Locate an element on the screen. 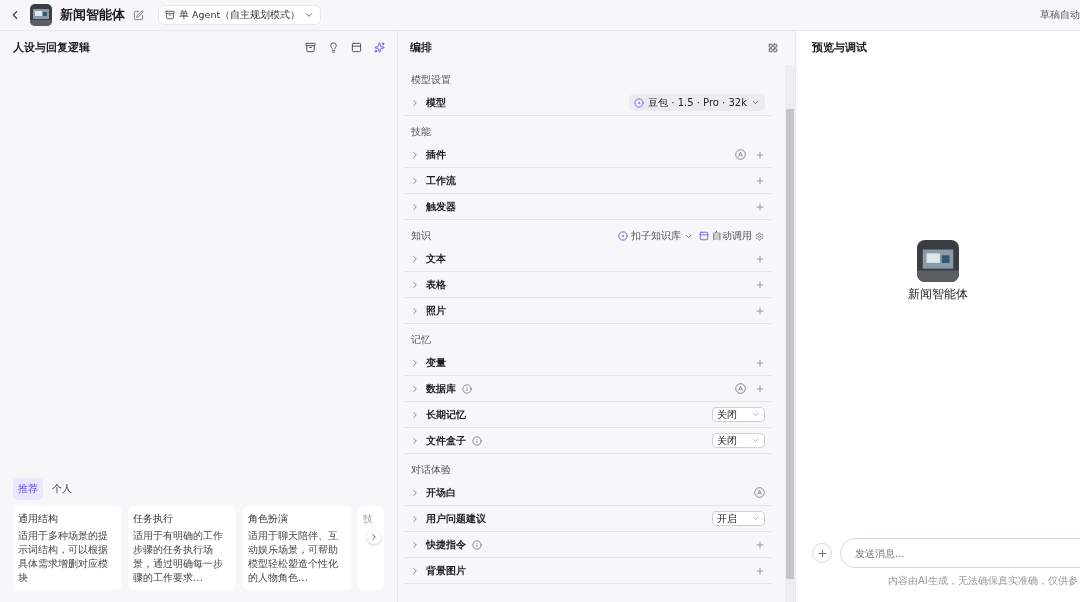 The width and height of the screenshot is (1080, 602). template-title: 任务执行 is located at coordinates (153, 519).